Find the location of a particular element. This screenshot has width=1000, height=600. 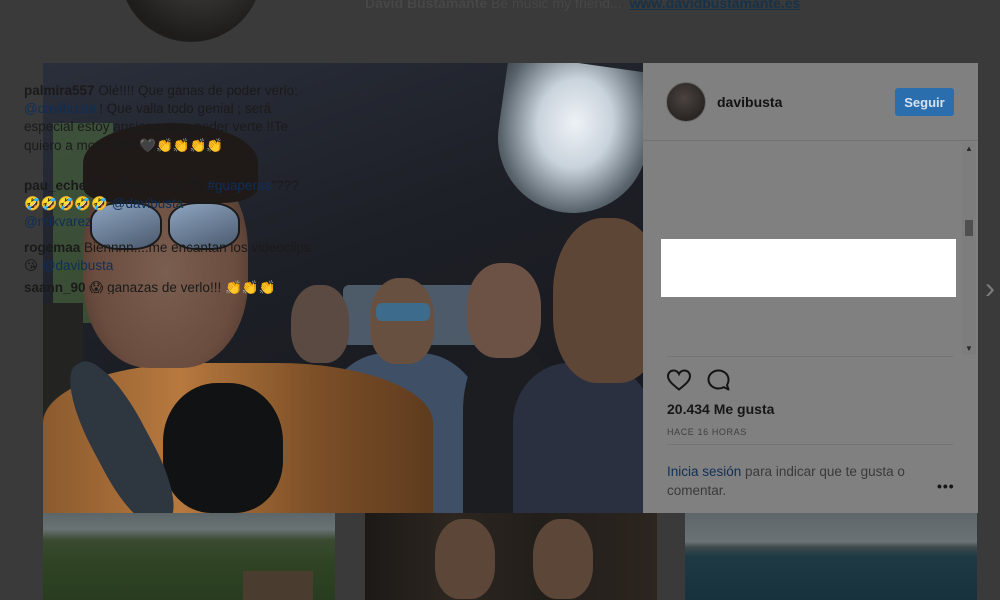

comment-username: pau_eche is located at coordinates (55, 185).